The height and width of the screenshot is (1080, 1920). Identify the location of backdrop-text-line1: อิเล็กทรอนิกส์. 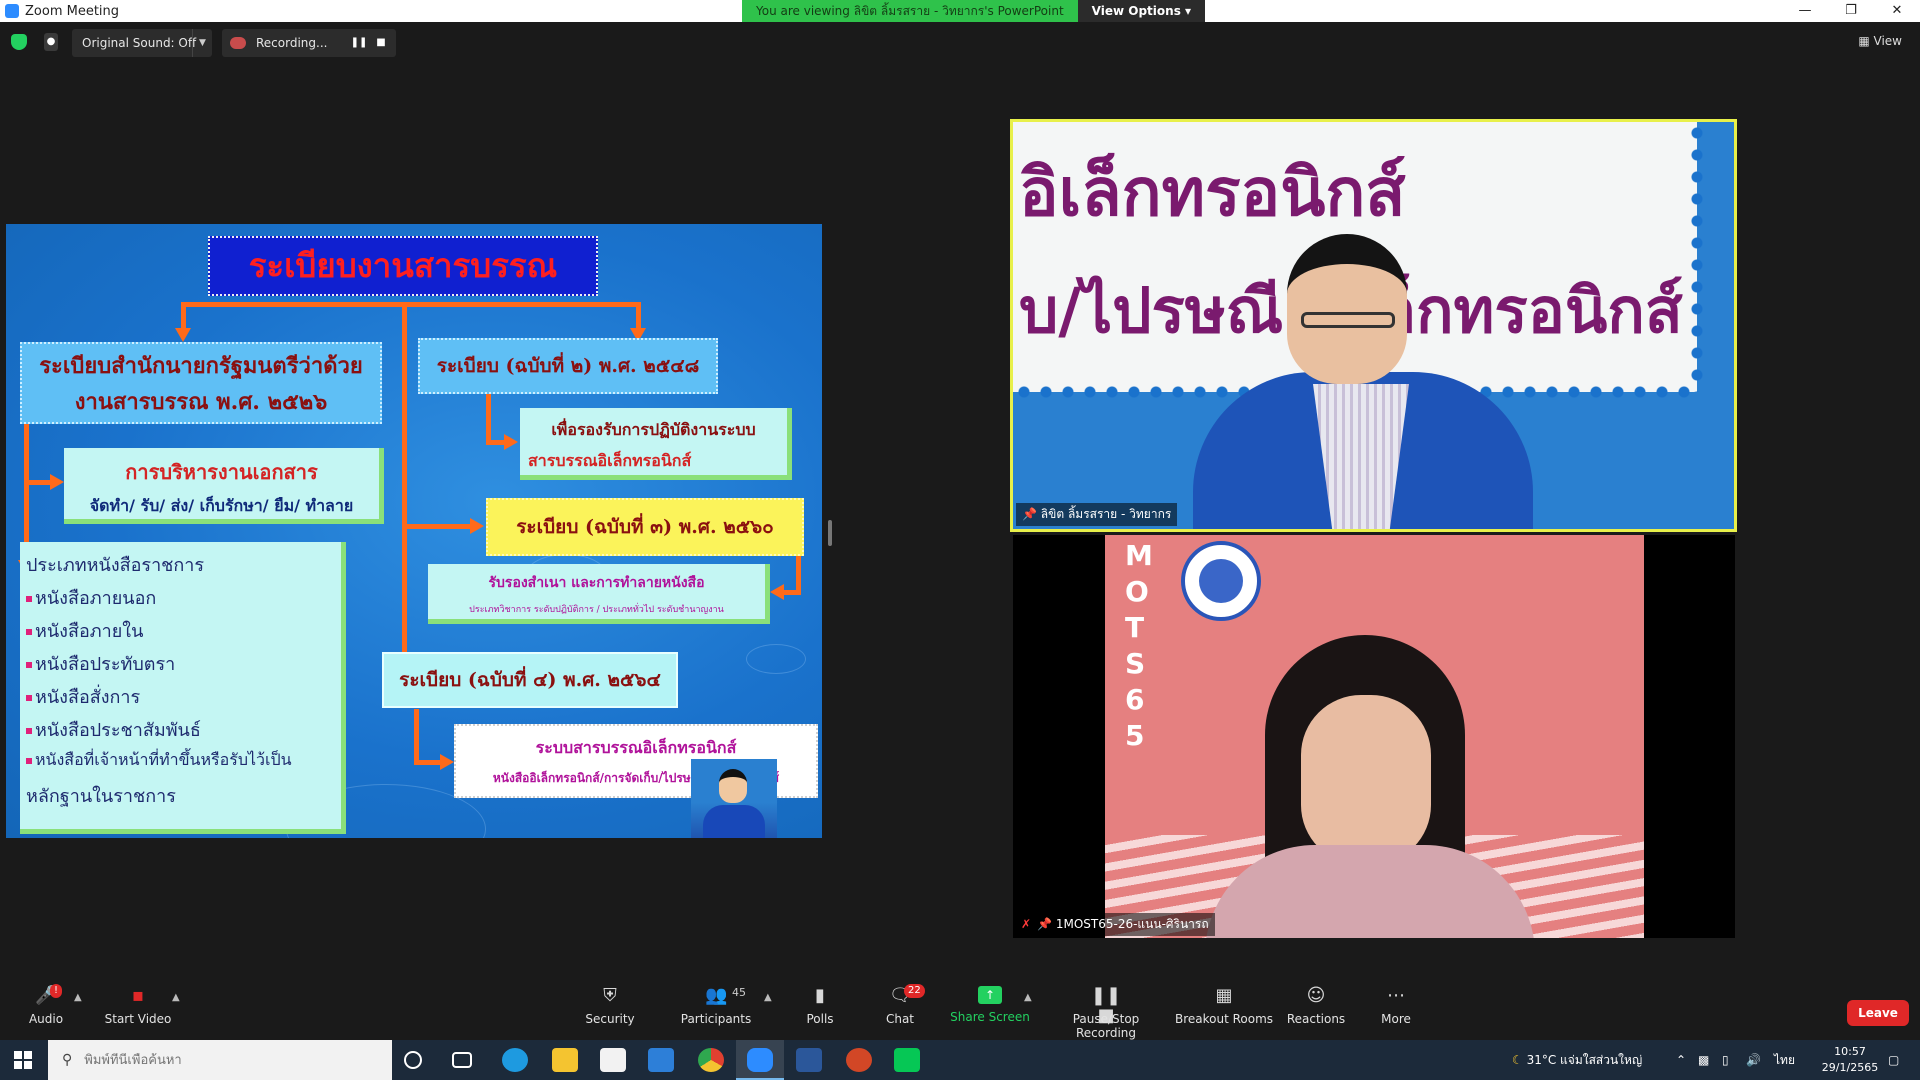
(1212, 192).